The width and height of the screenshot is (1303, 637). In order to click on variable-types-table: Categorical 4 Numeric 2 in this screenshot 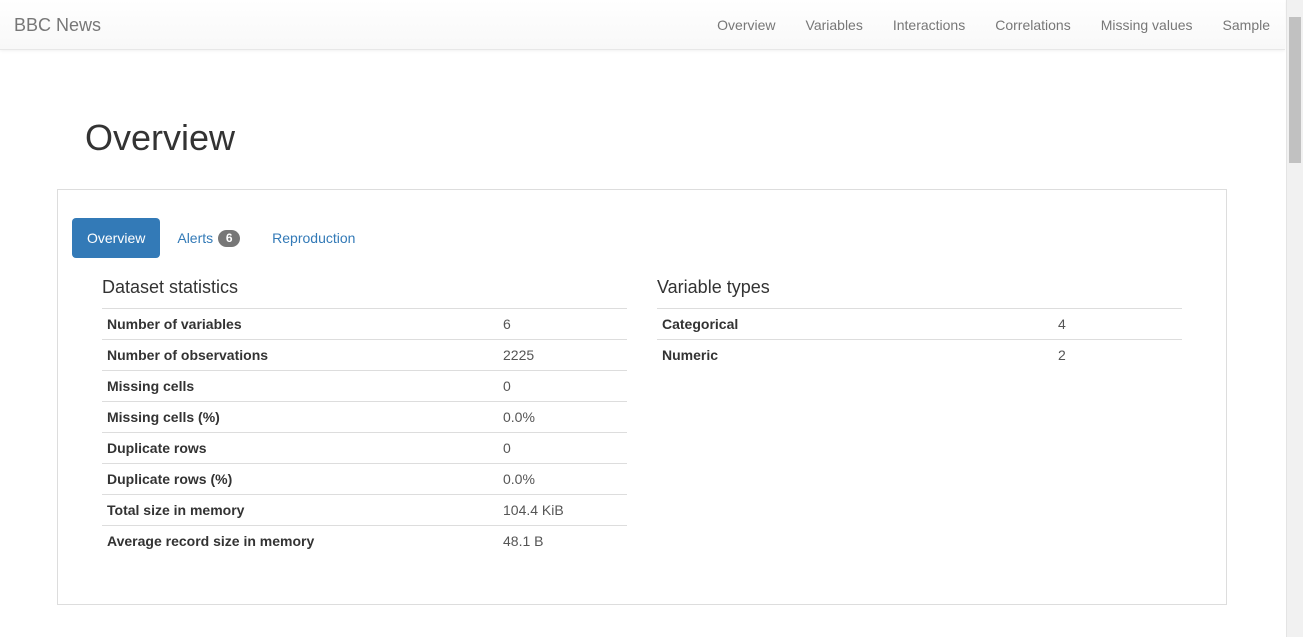, I will do `click(919, 339)`.